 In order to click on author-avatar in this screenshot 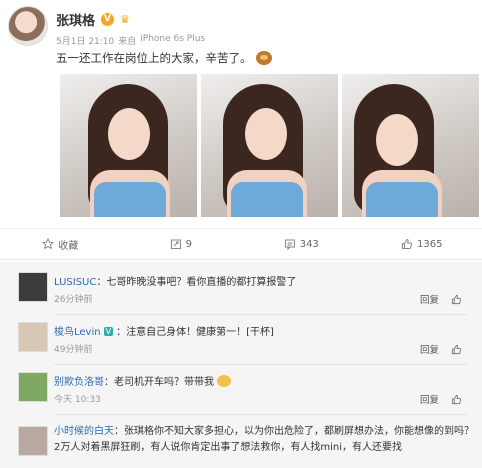, I will do `click(28, 26)`.